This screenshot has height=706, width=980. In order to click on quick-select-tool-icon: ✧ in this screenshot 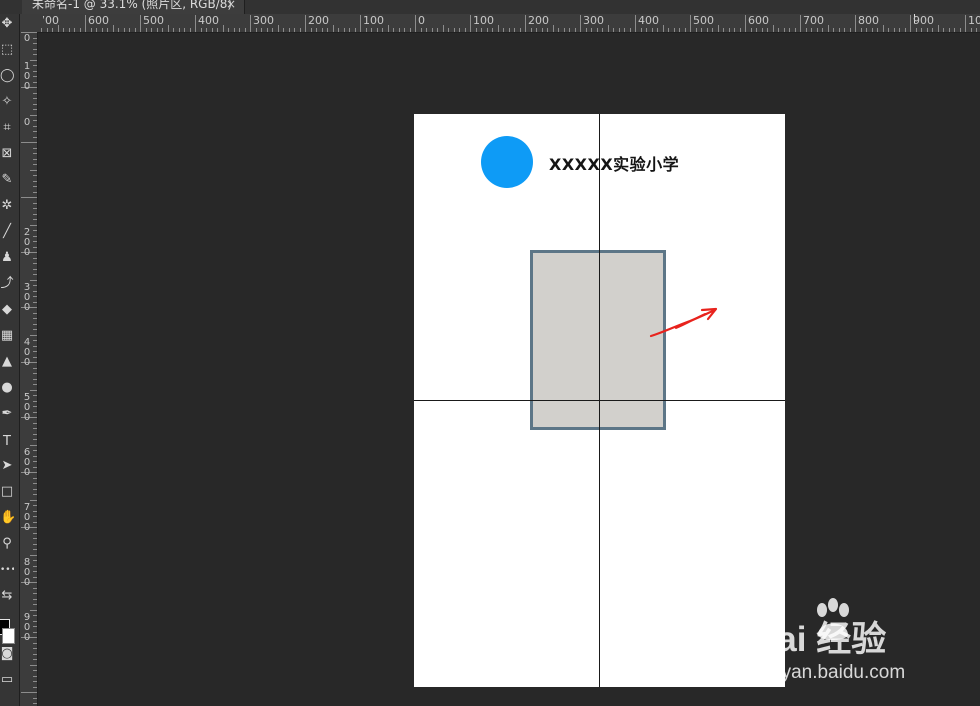, I will do `click(7, 102)`.